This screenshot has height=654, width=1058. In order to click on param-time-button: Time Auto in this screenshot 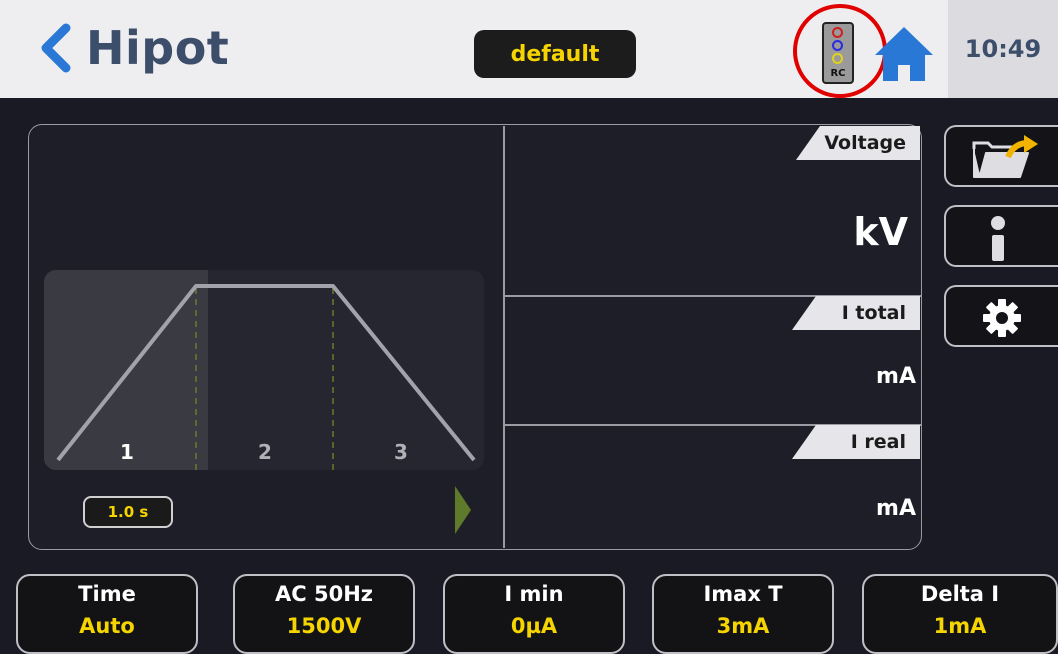, I will do `click(107, 614)`.